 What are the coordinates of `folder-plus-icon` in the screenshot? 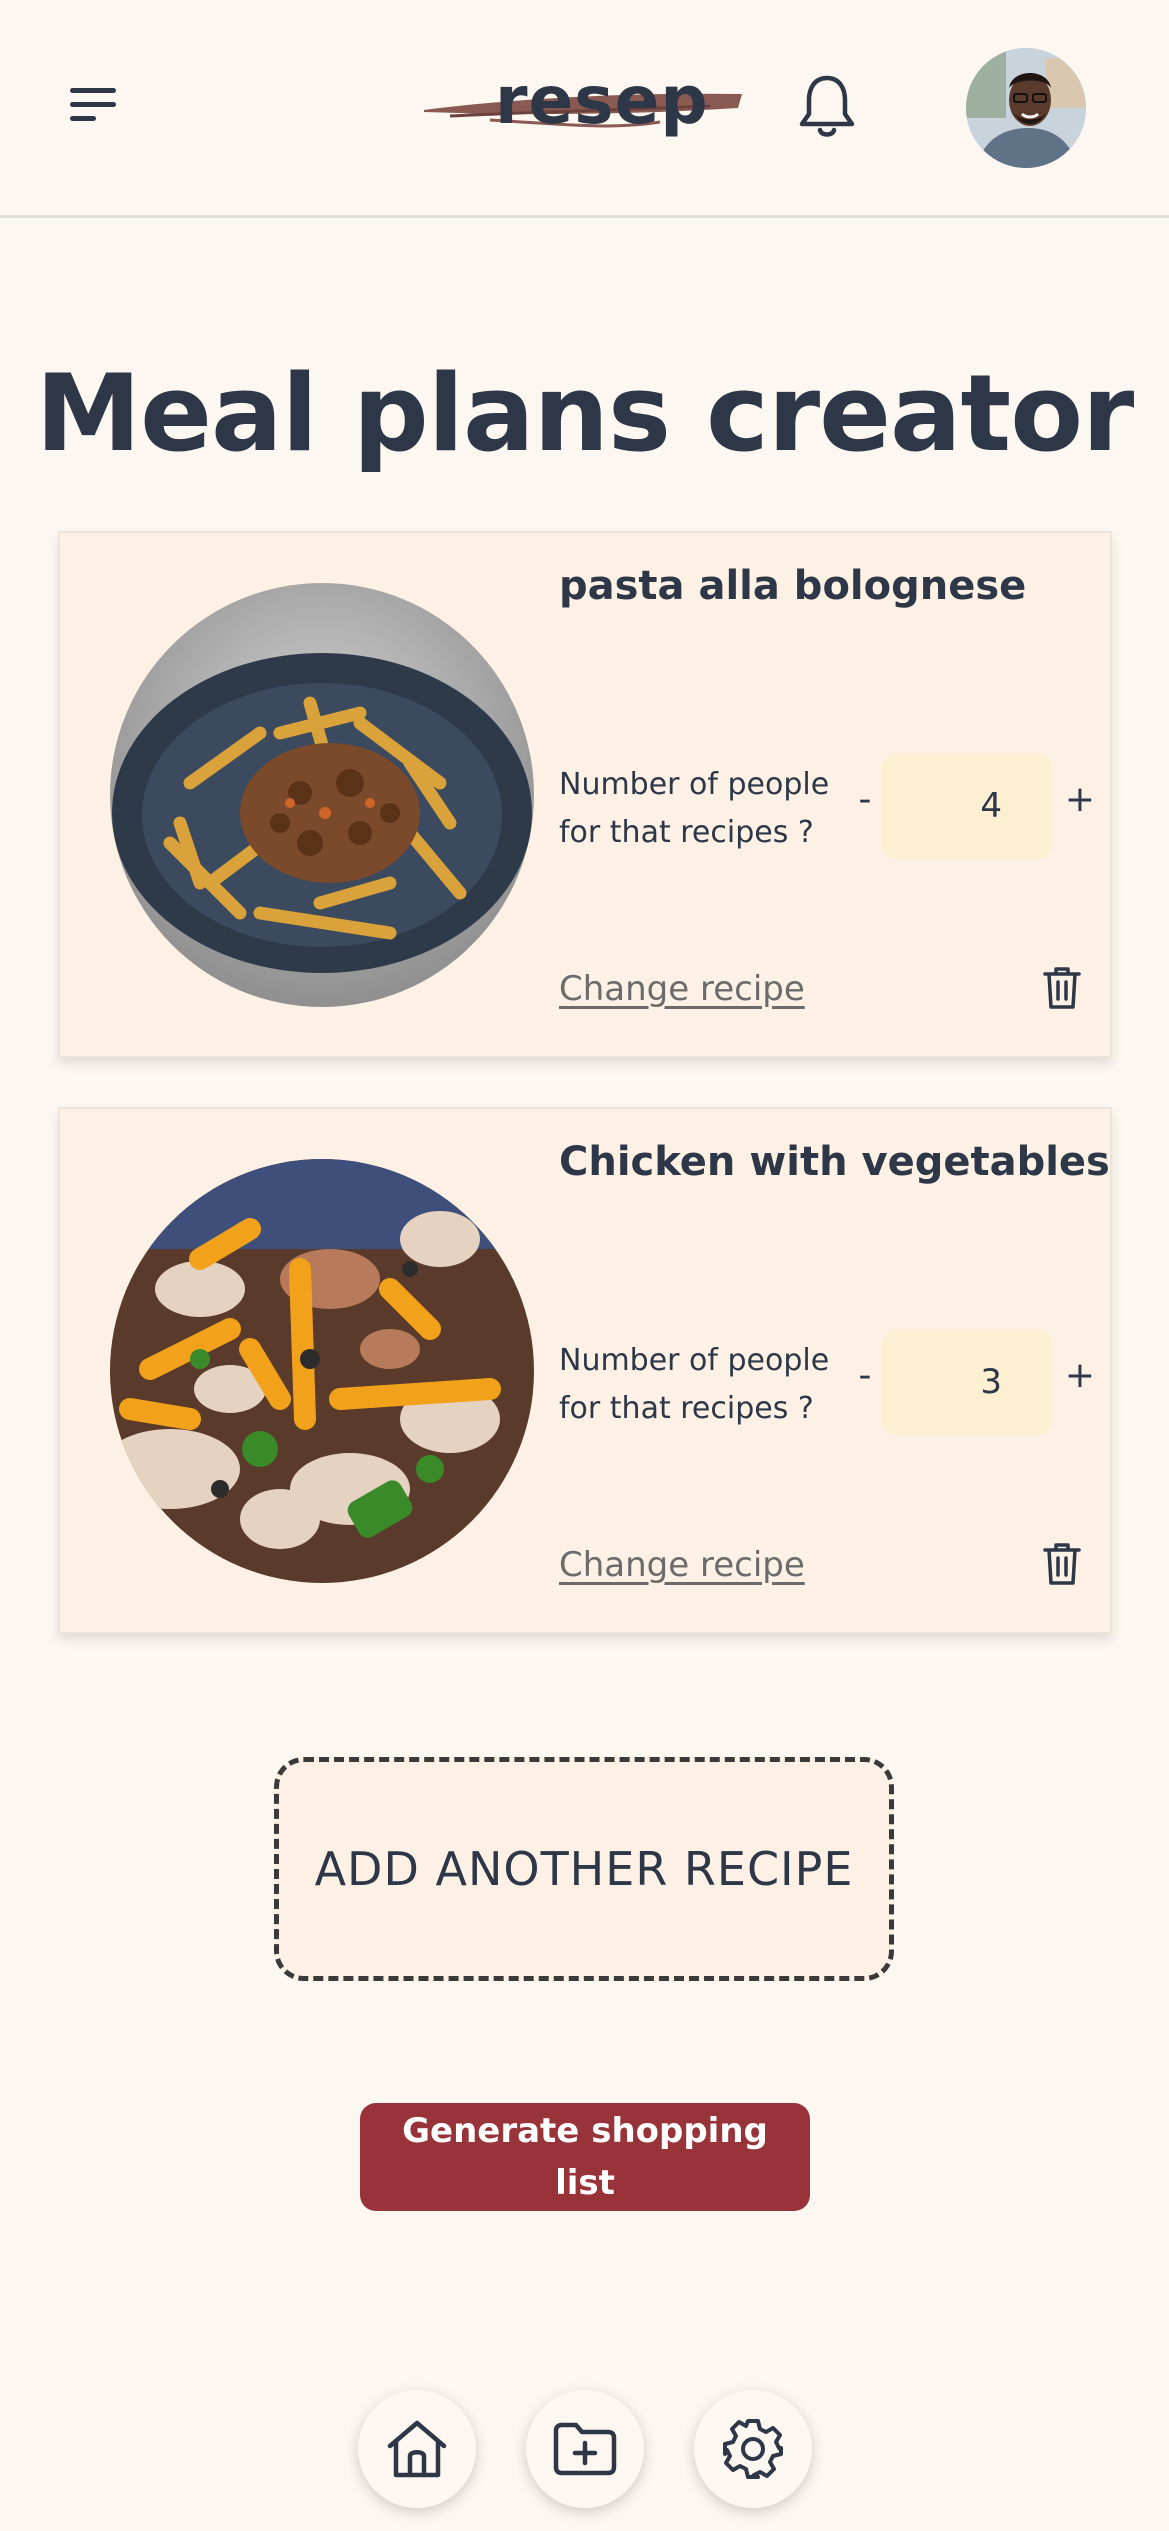 It's located at (585, 2449).